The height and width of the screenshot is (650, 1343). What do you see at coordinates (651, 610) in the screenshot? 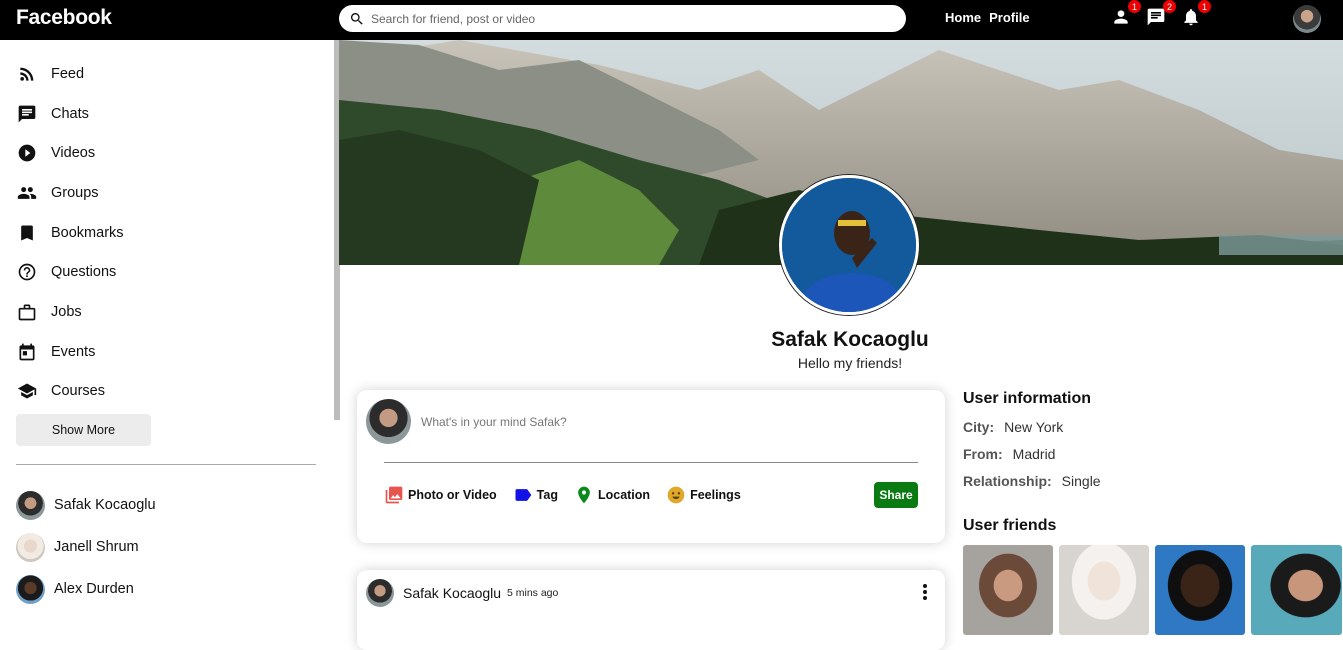
I see `post-card: Safak Kocaoglu 5 mins ago` at bounding box center [651, 610].